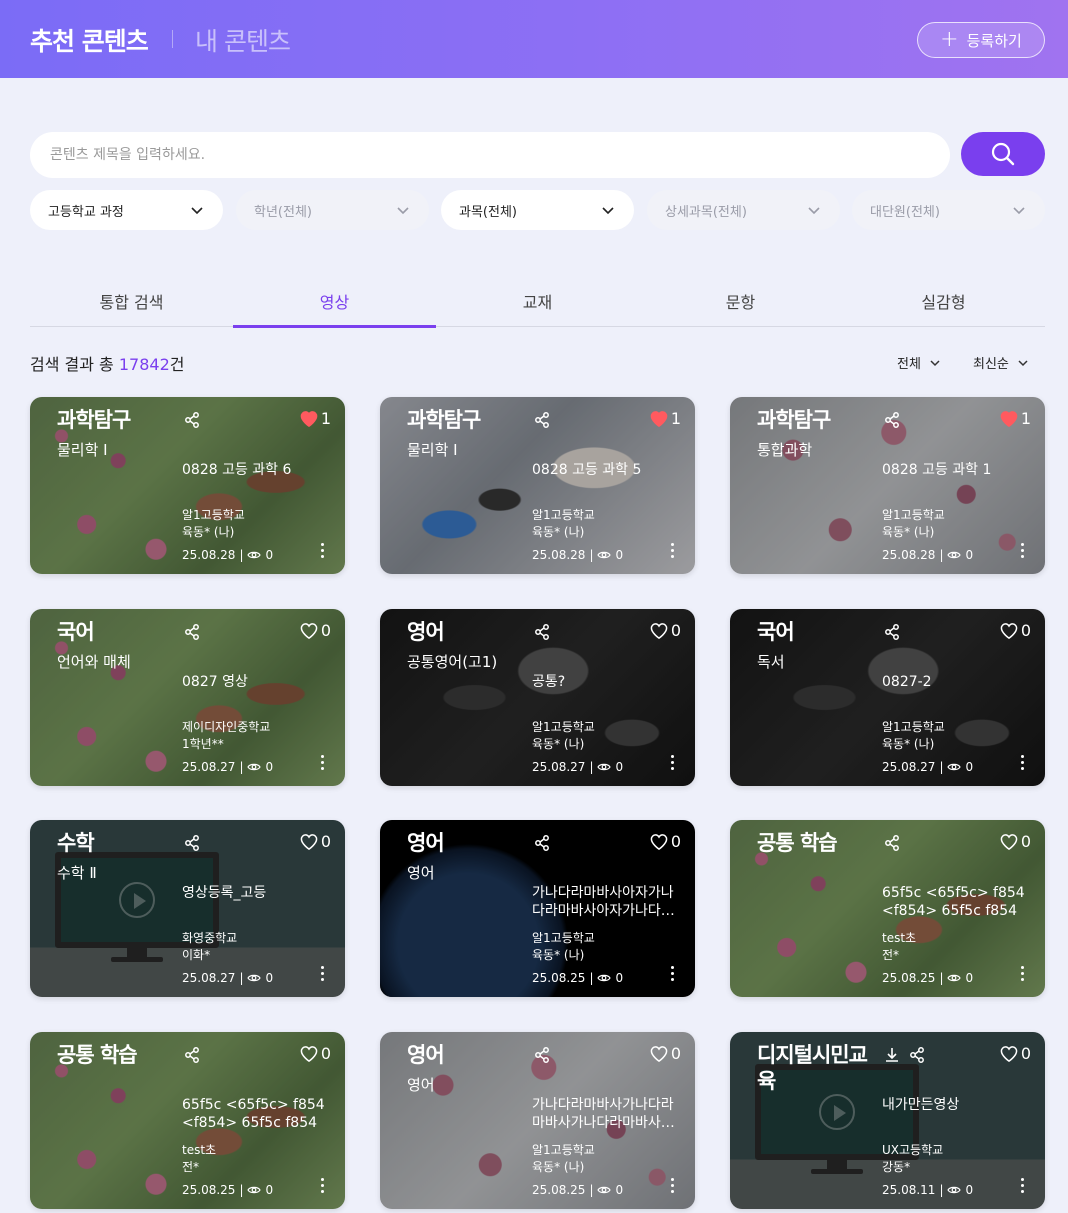 The height and width of the screenshot is (1213, 1068). Describe the element at coordinates (892, 1055) in the screenshot. I see `download-icon` at that location.